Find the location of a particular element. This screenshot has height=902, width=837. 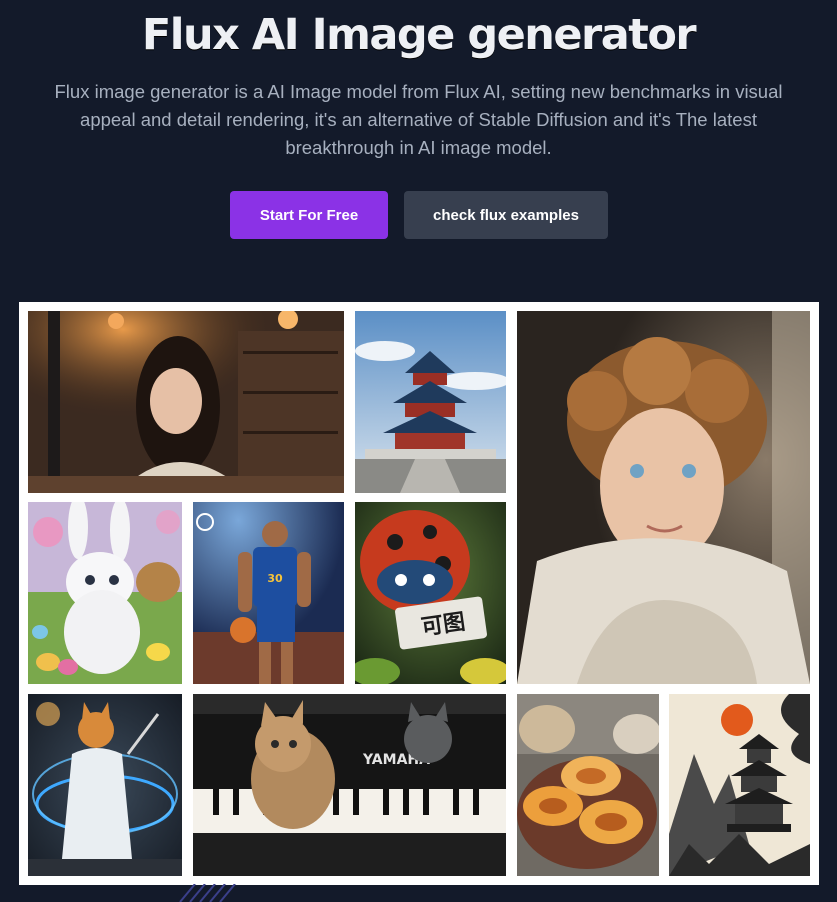

gallery-image-basketball: 30 is located at coordinates (268, 593).